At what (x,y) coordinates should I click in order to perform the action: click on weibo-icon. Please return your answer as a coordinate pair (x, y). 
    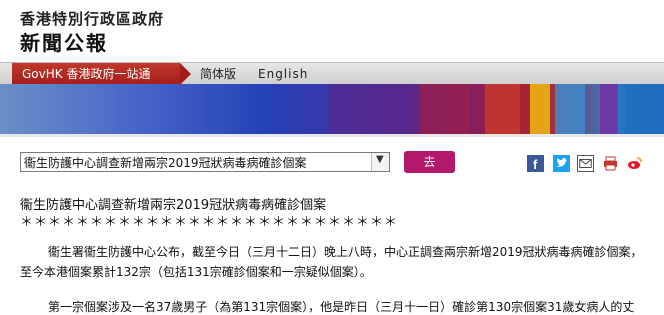
    Looking at the image, I should click on (634, 163).